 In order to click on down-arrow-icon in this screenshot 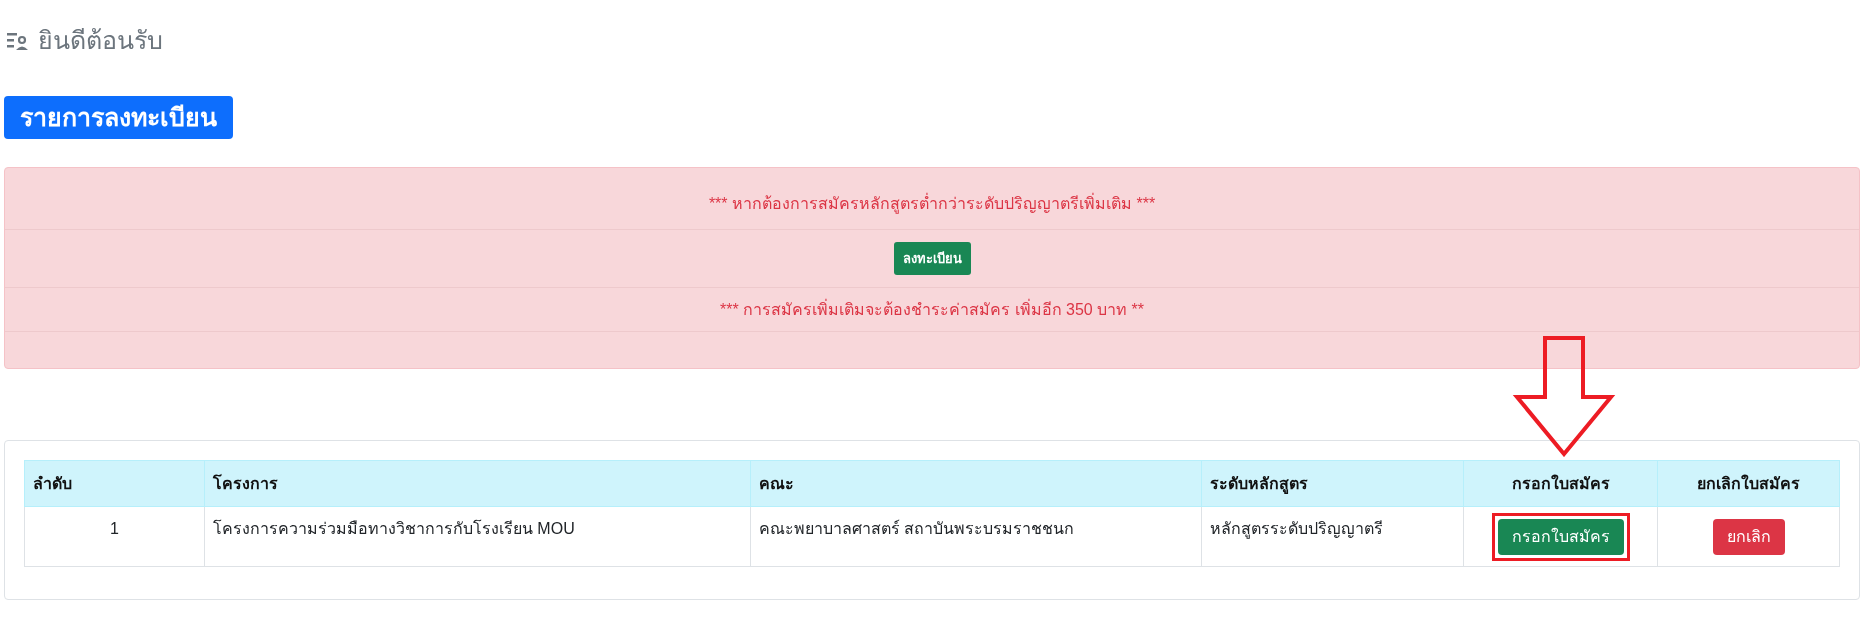, I will do `click(1564, 396)`.